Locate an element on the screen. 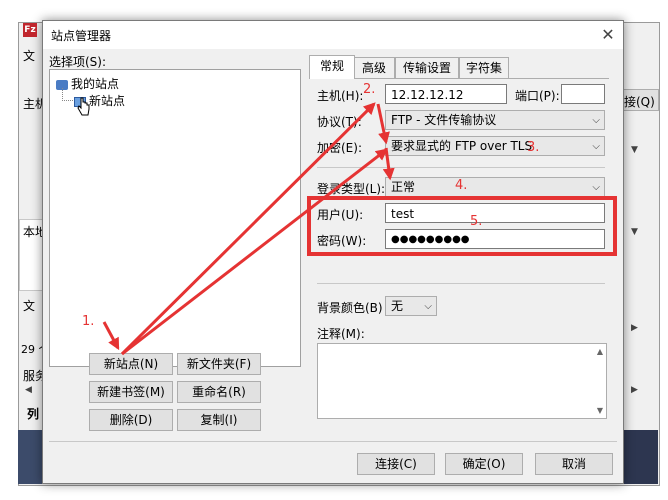  password-label: 密码(W): is located at coordinates (342, 241).